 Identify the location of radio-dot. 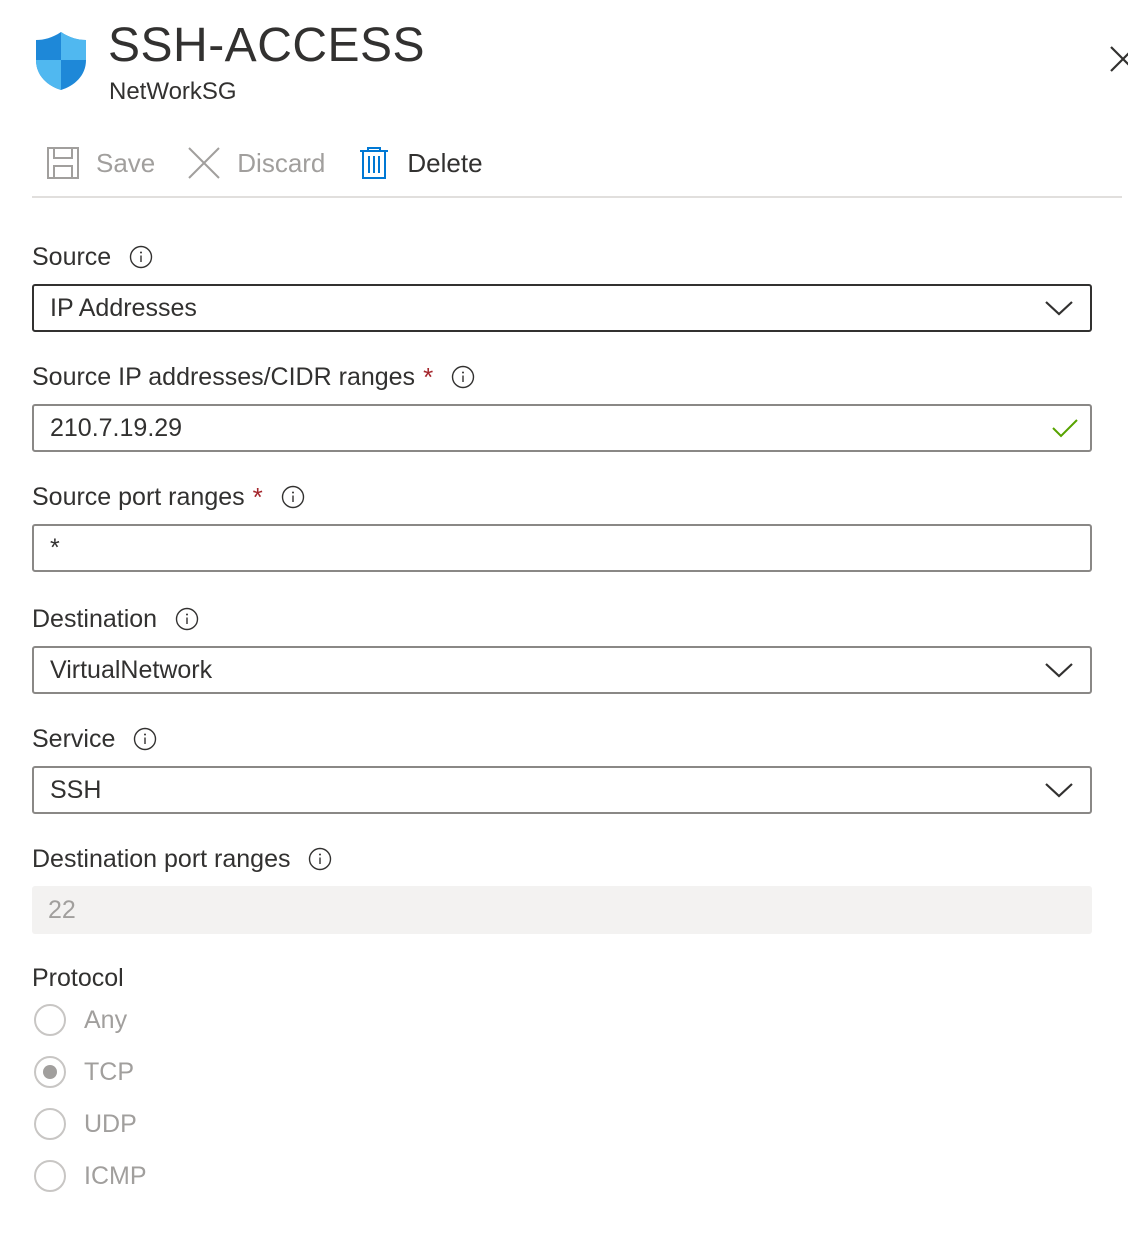
(50, 1072).